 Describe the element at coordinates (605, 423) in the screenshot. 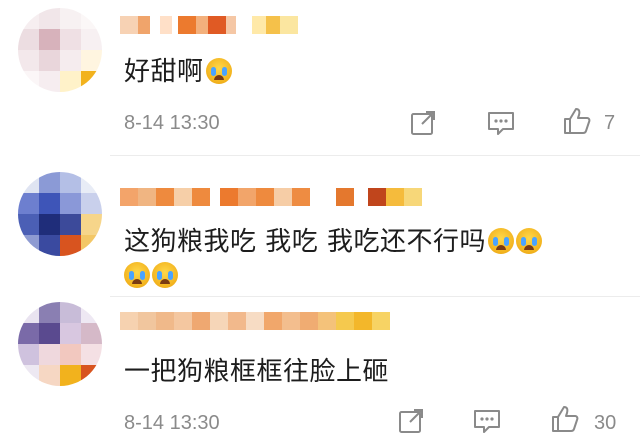

I see `like-count: 30` at that location.